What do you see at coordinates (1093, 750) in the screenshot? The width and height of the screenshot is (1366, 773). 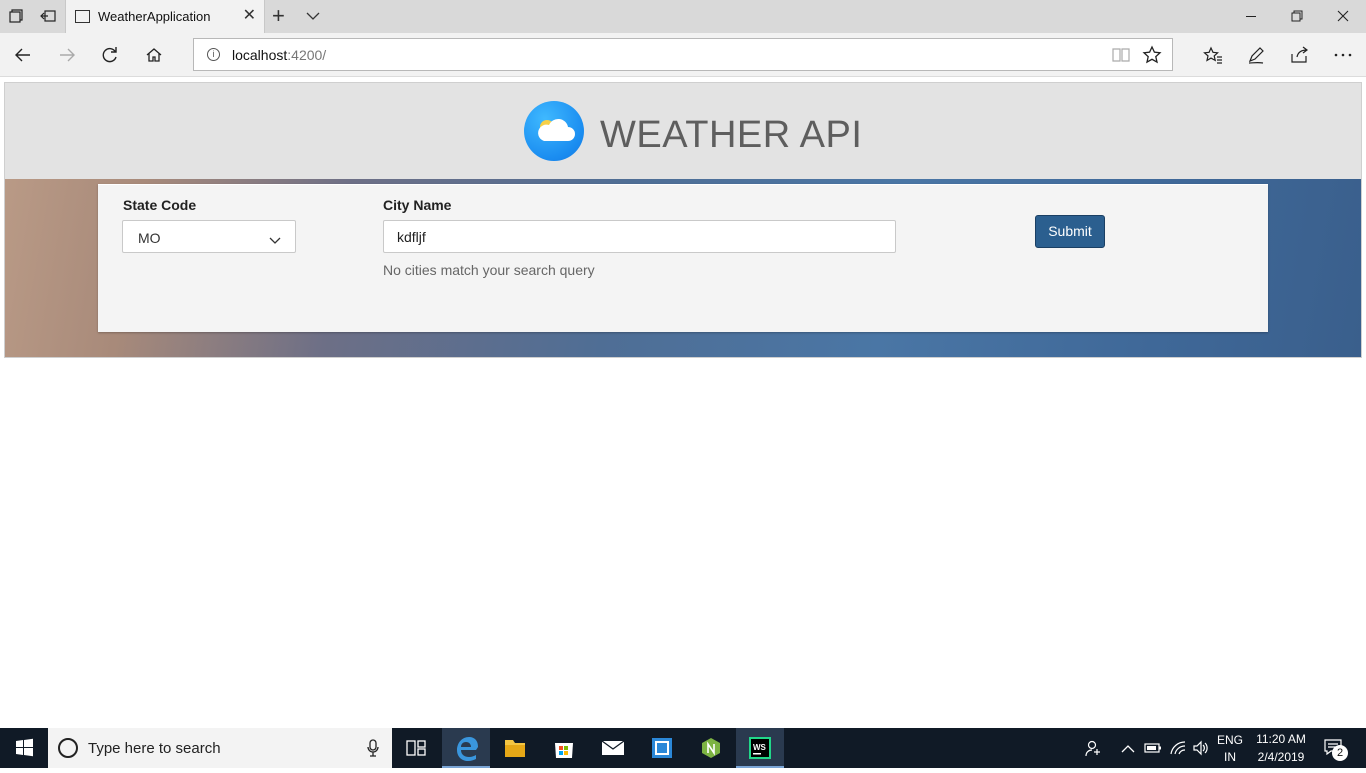 I see `people-icon` at bounding box center [1093, 750].